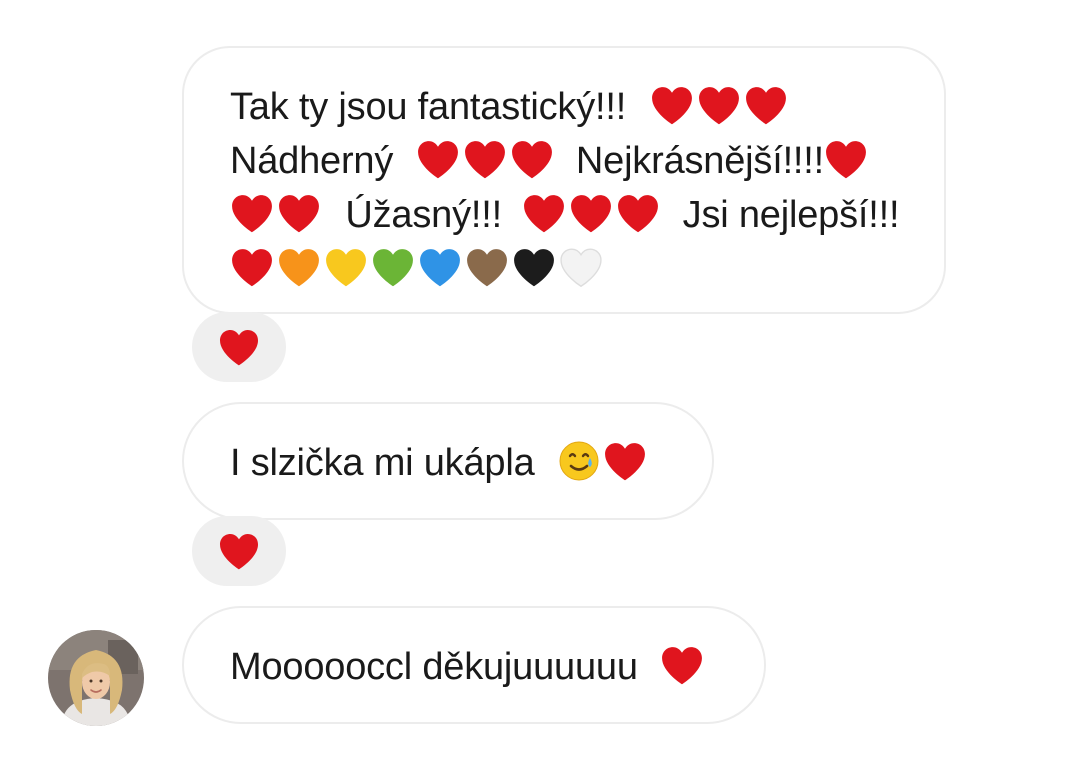 Image resolution: width=1080 pixels, height=758 pixels. Describe the element at coordinates (534, 267) in the screenshot. I see `black-heart-icon` at that location.